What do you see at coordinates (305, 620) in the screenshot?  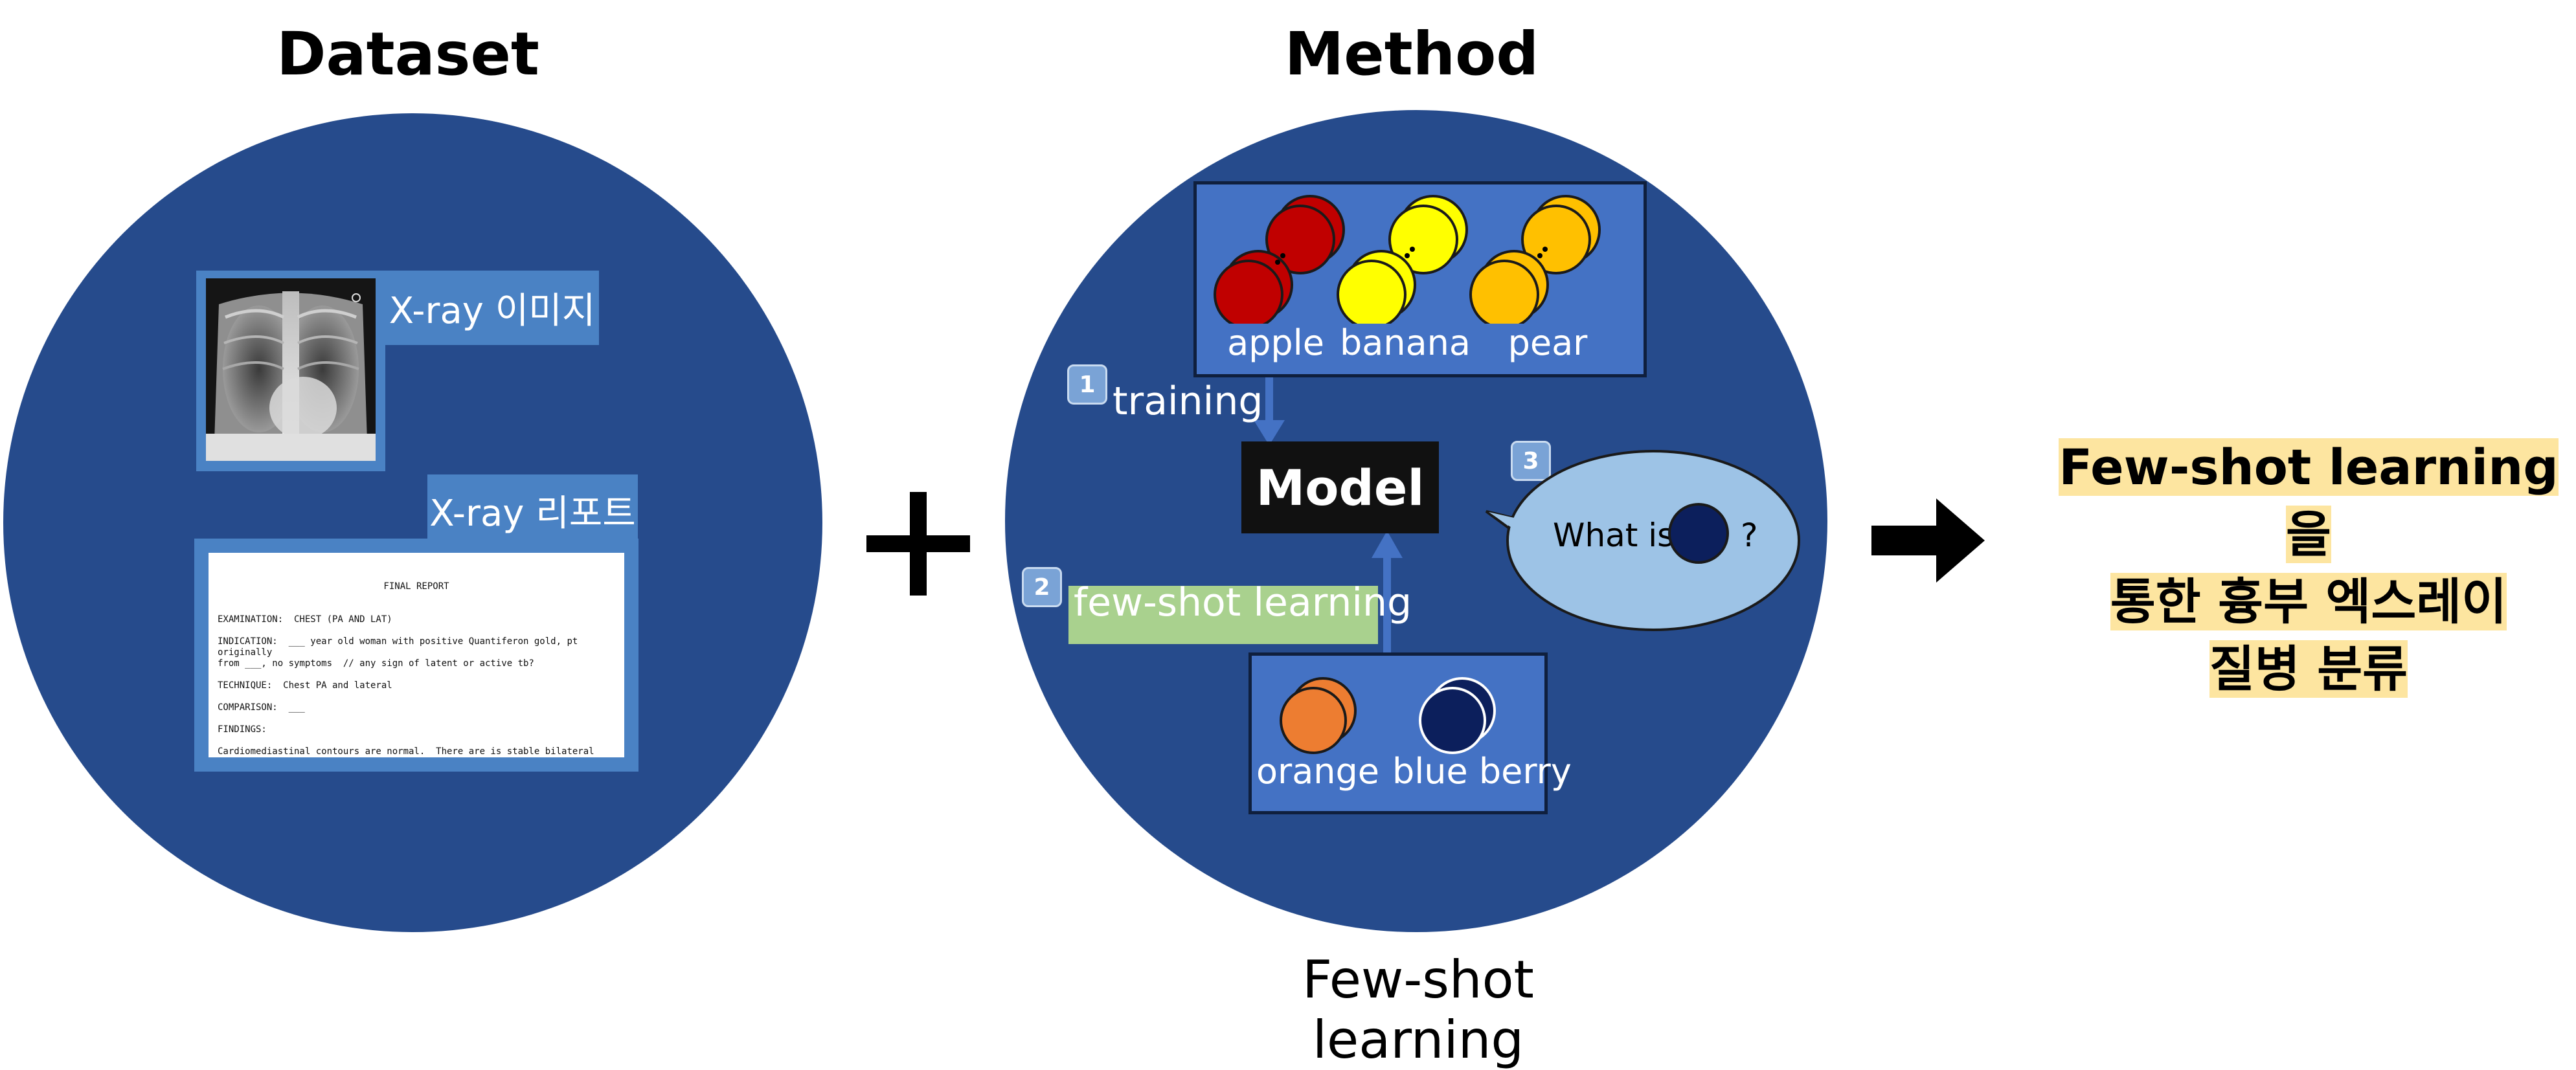 I see `report-line: EXAMINATION: CHEST (PA AND LAT)` at bounding box center [305, 620].